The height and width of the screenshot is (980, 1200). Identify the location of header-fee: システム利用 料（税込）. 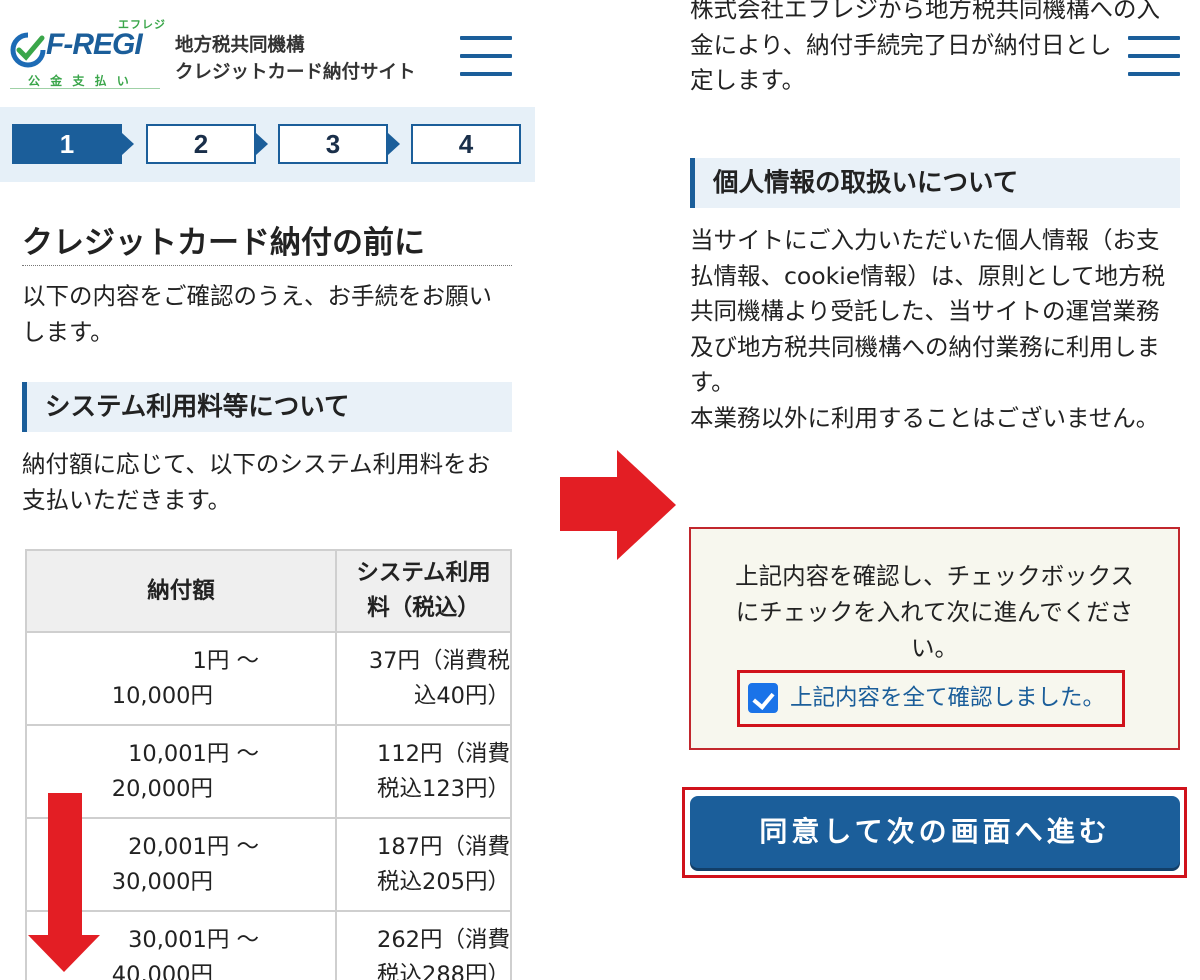
(423, 591).